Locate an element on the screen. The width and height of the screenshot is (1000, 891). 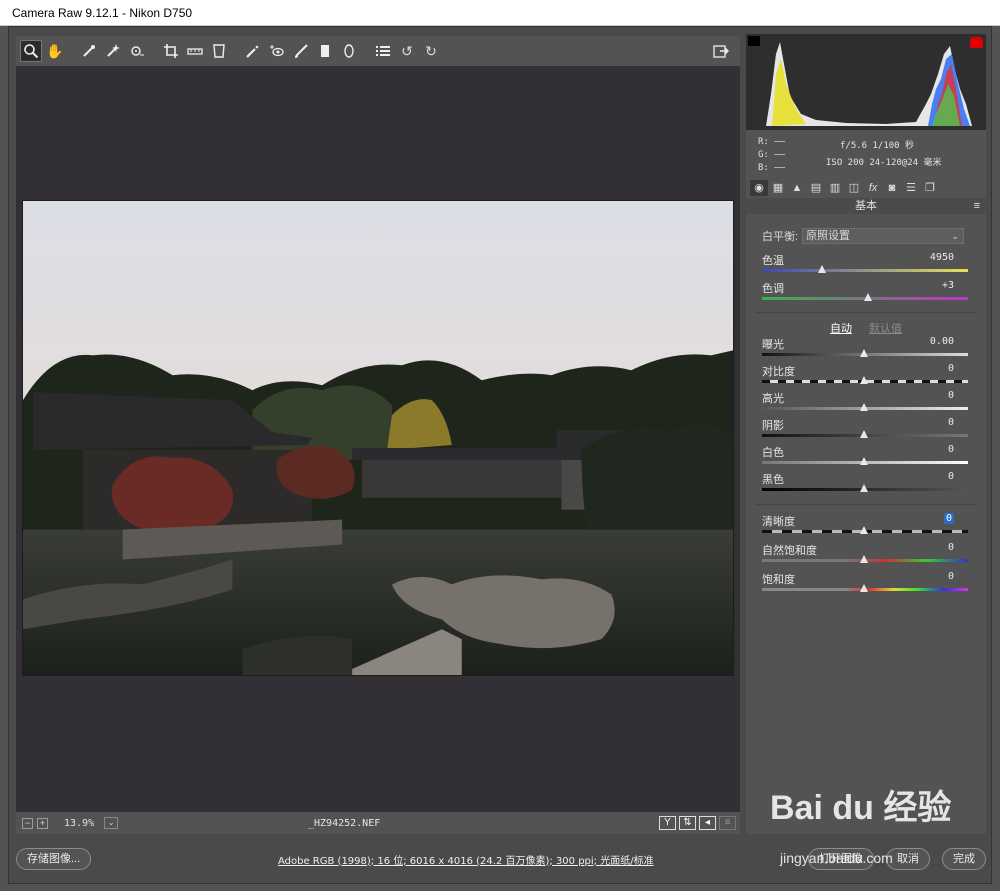
zoom-level: 13.9% is located at coordinates (79, 823).